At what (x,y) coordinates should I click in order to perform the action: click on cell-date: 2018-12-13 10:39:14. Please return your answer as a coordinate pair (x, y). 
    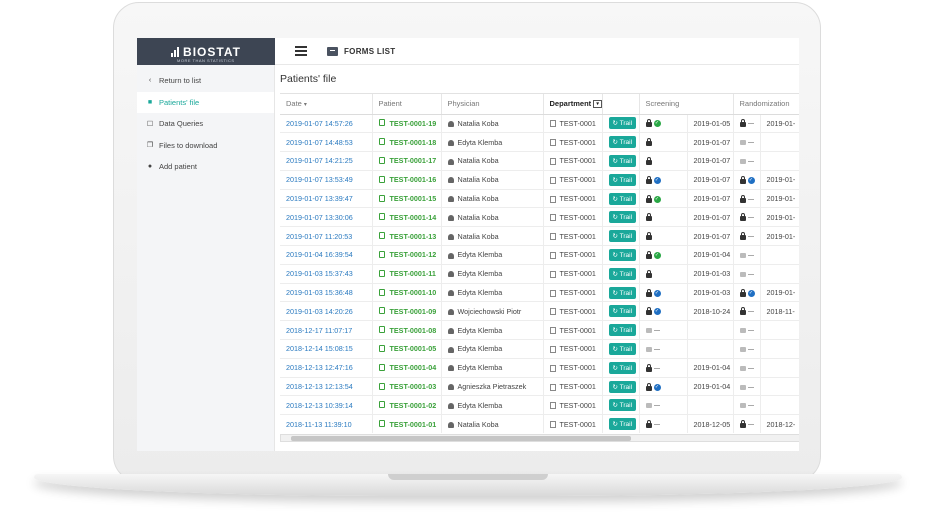
    Looking at the image, I should click on (326, 405).